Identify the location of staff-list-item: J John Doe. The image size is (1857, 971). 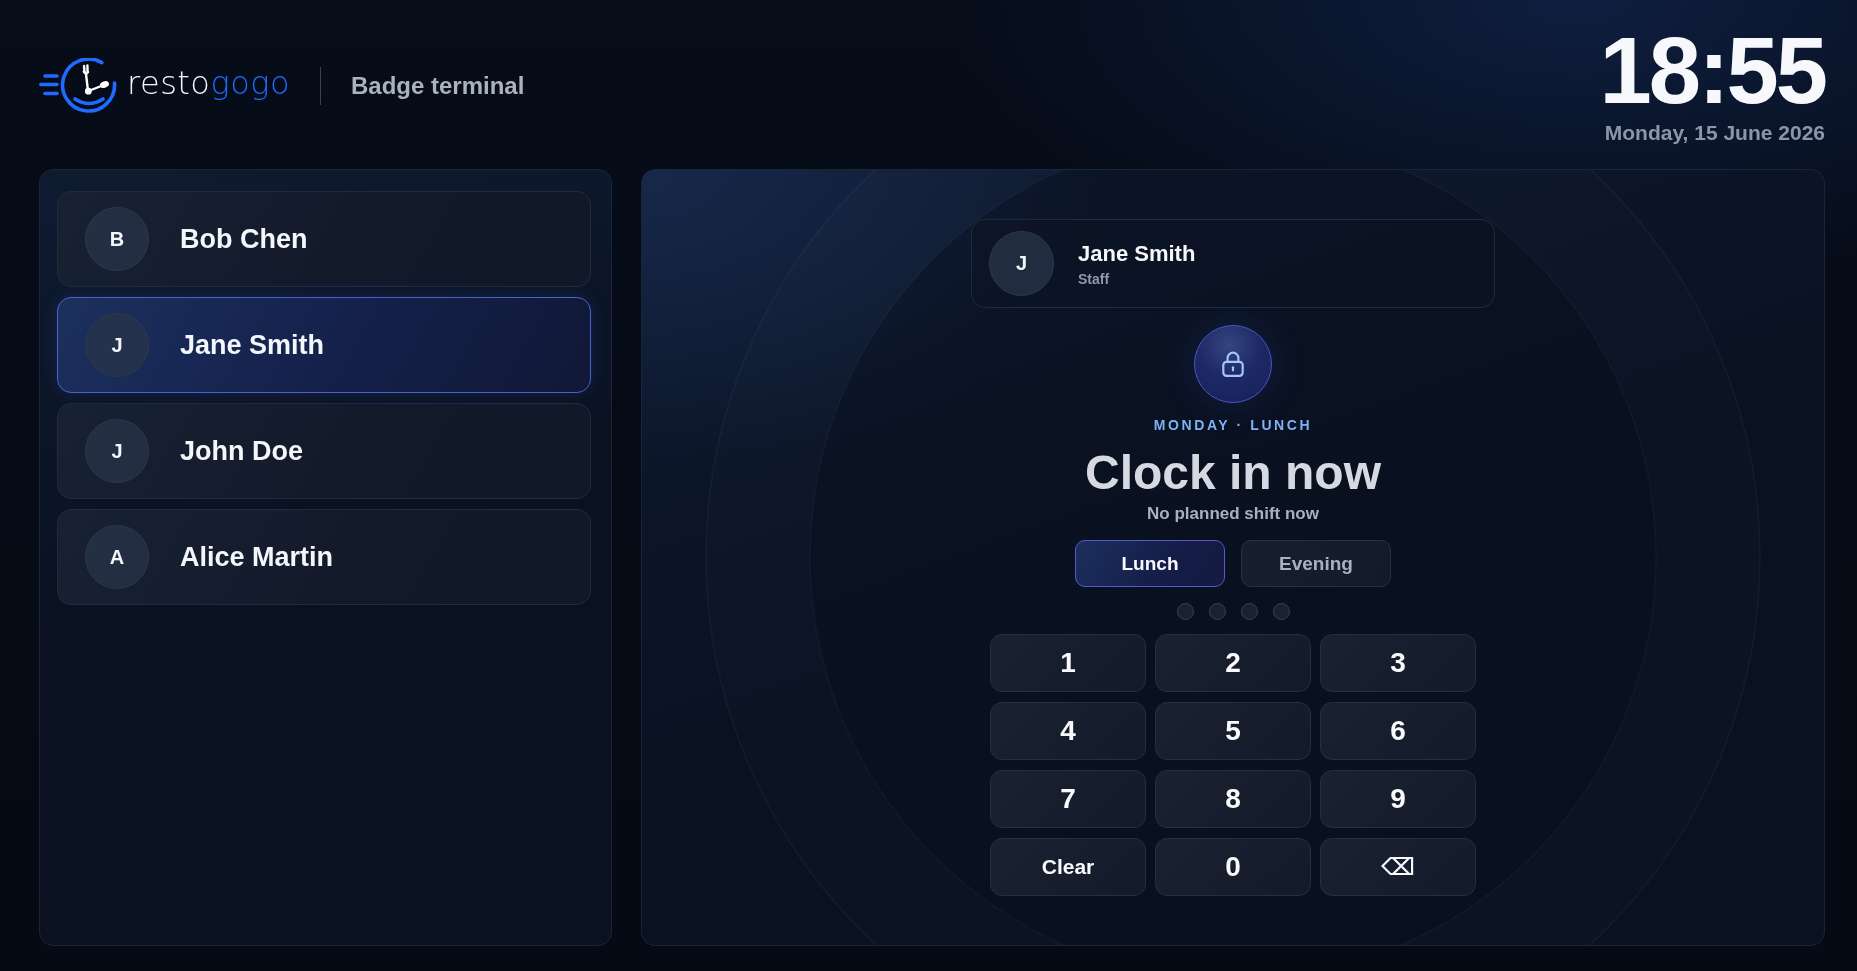
(324, 451).